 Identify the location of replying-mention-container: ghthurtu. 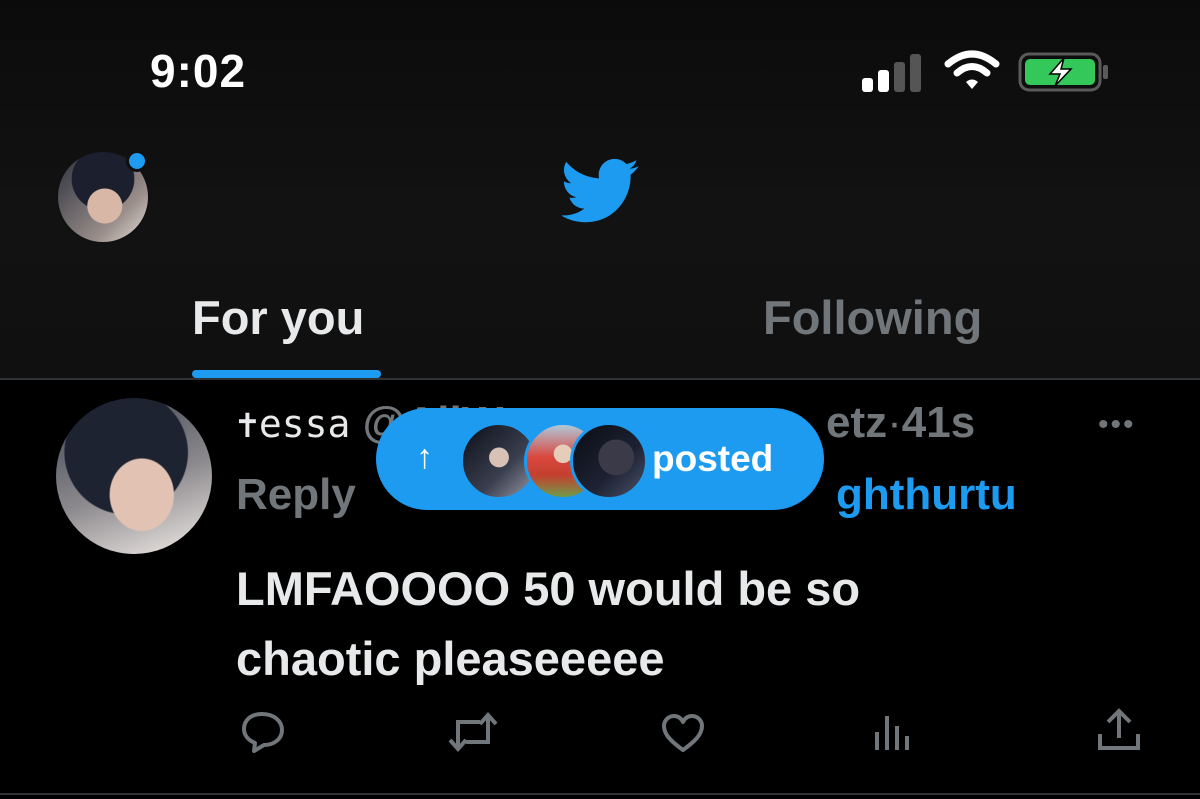
(926, 495).